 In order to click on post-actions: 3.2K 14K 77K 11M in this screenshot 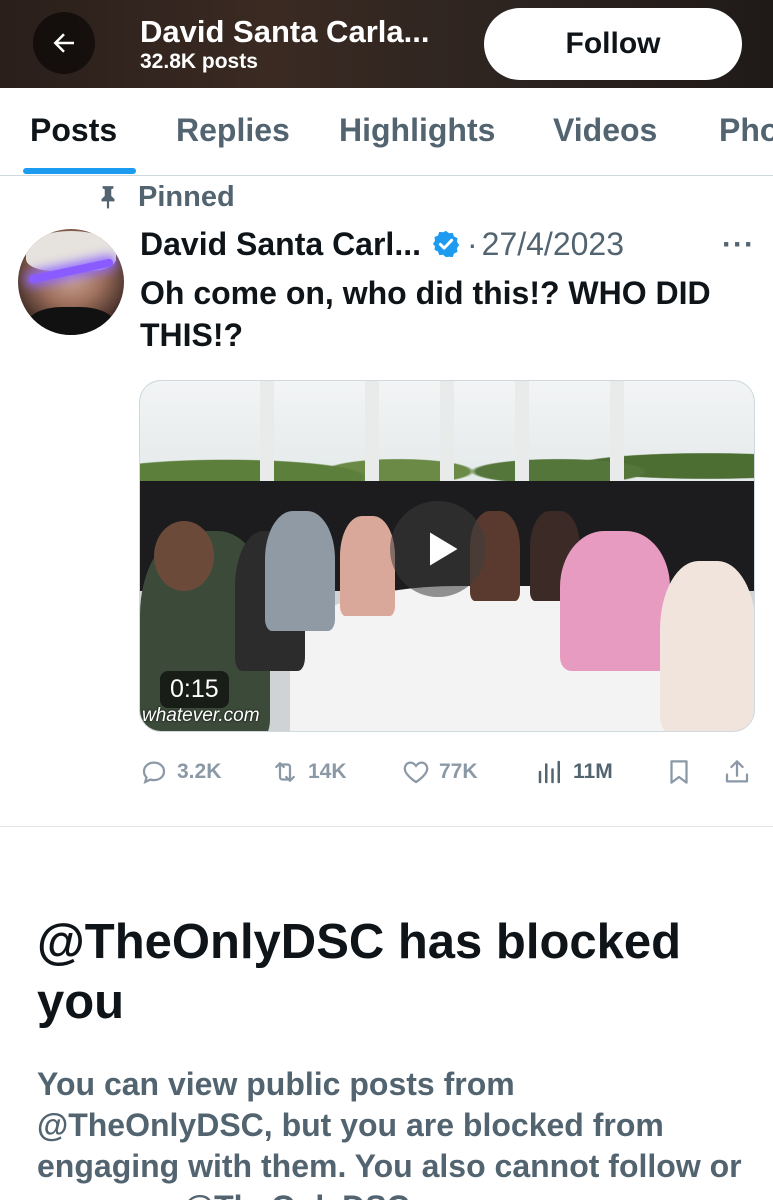, I will do `click(449, 772)`.